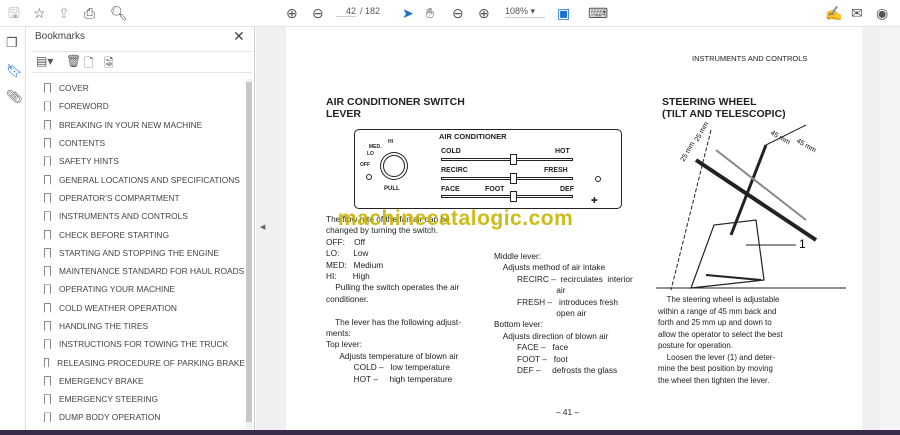  What do you see at coordinates (136, 161) in the screenshot?
I see `bookmark-item: SAFETY HINTS` at bounding box center [136, 161].